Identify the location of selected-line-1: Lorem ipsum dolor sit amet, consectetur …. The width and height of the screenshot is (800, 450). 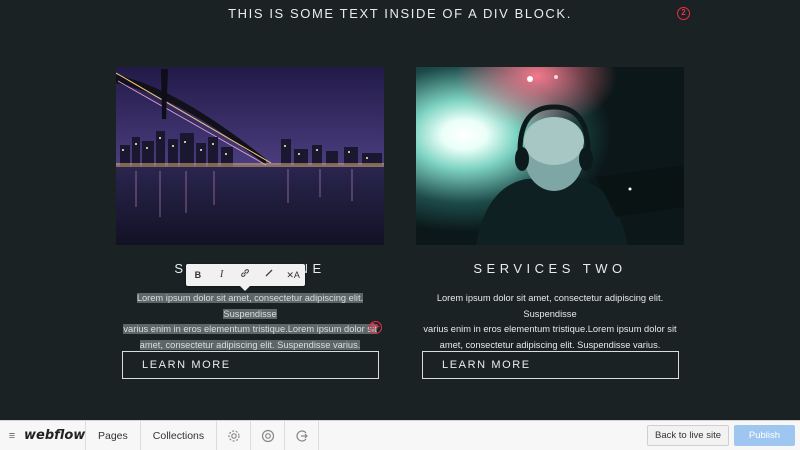
(250, 306).